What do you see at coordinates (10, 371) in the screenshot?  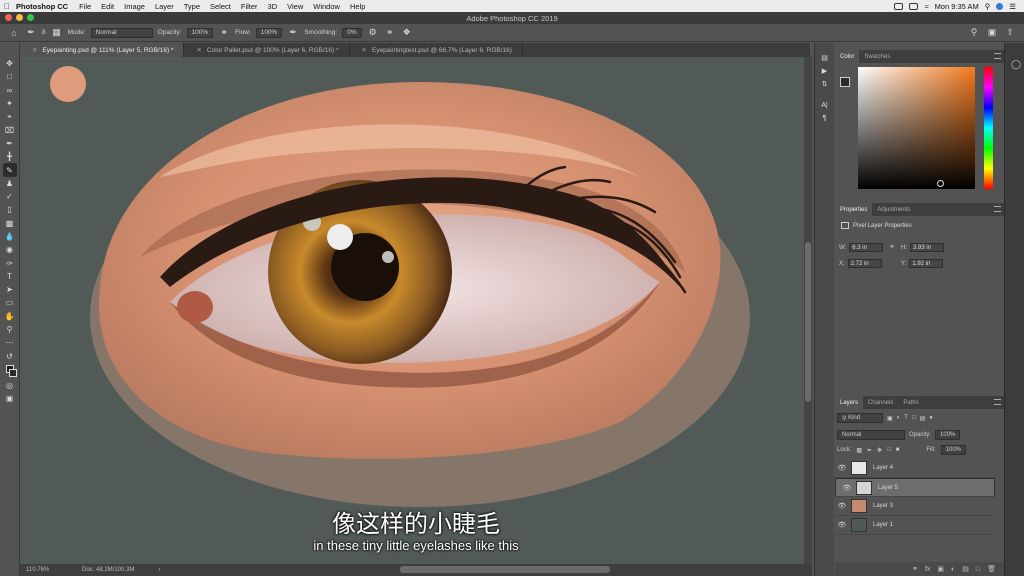 I see `color-swatches` at bounding box center [10, 371].